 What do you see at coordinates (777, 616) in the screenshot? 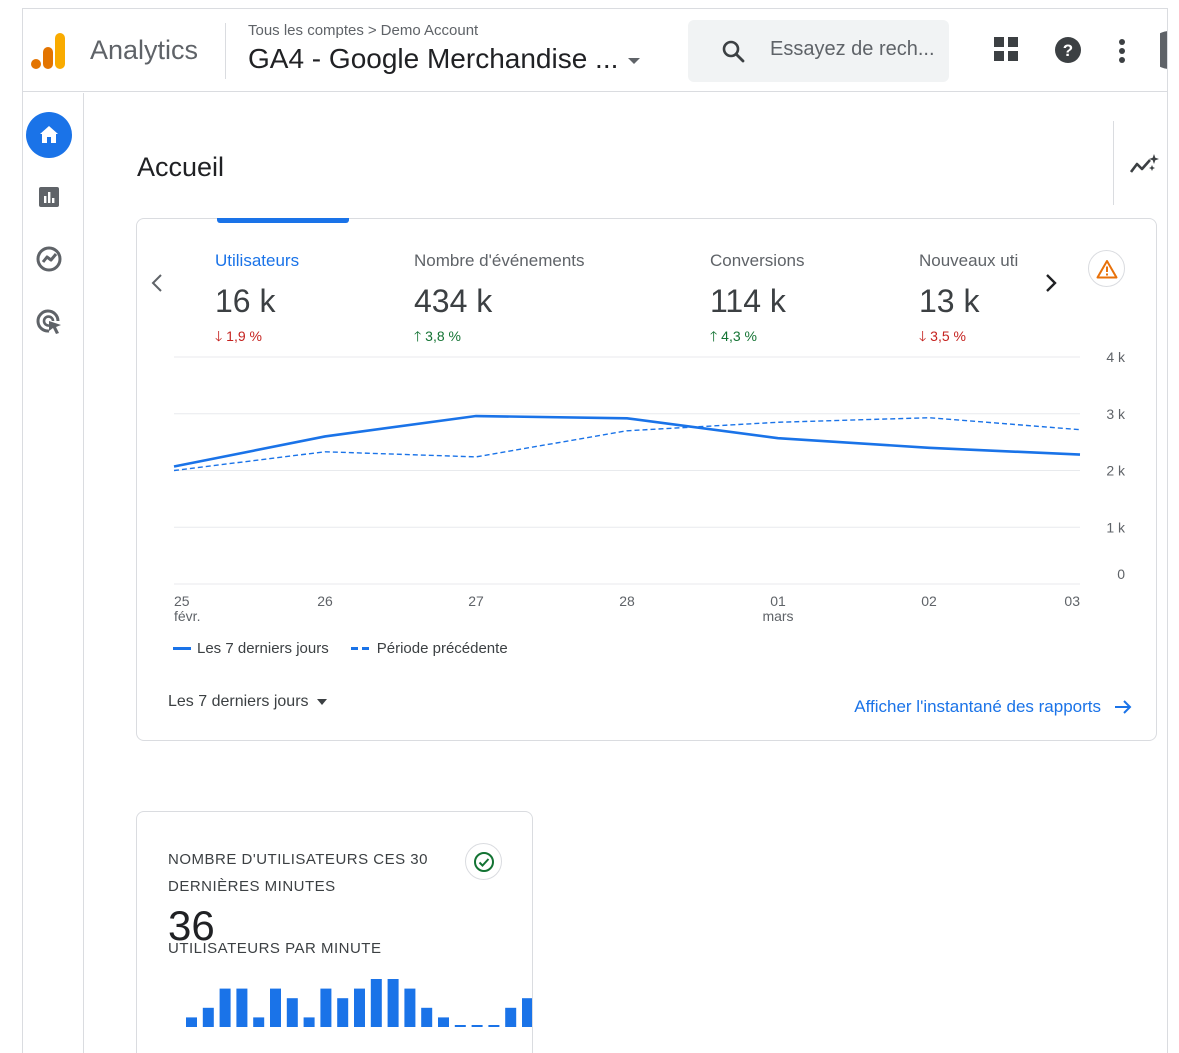
I see `x-tick-sublabel: mars` at bounding box center [777, 616].